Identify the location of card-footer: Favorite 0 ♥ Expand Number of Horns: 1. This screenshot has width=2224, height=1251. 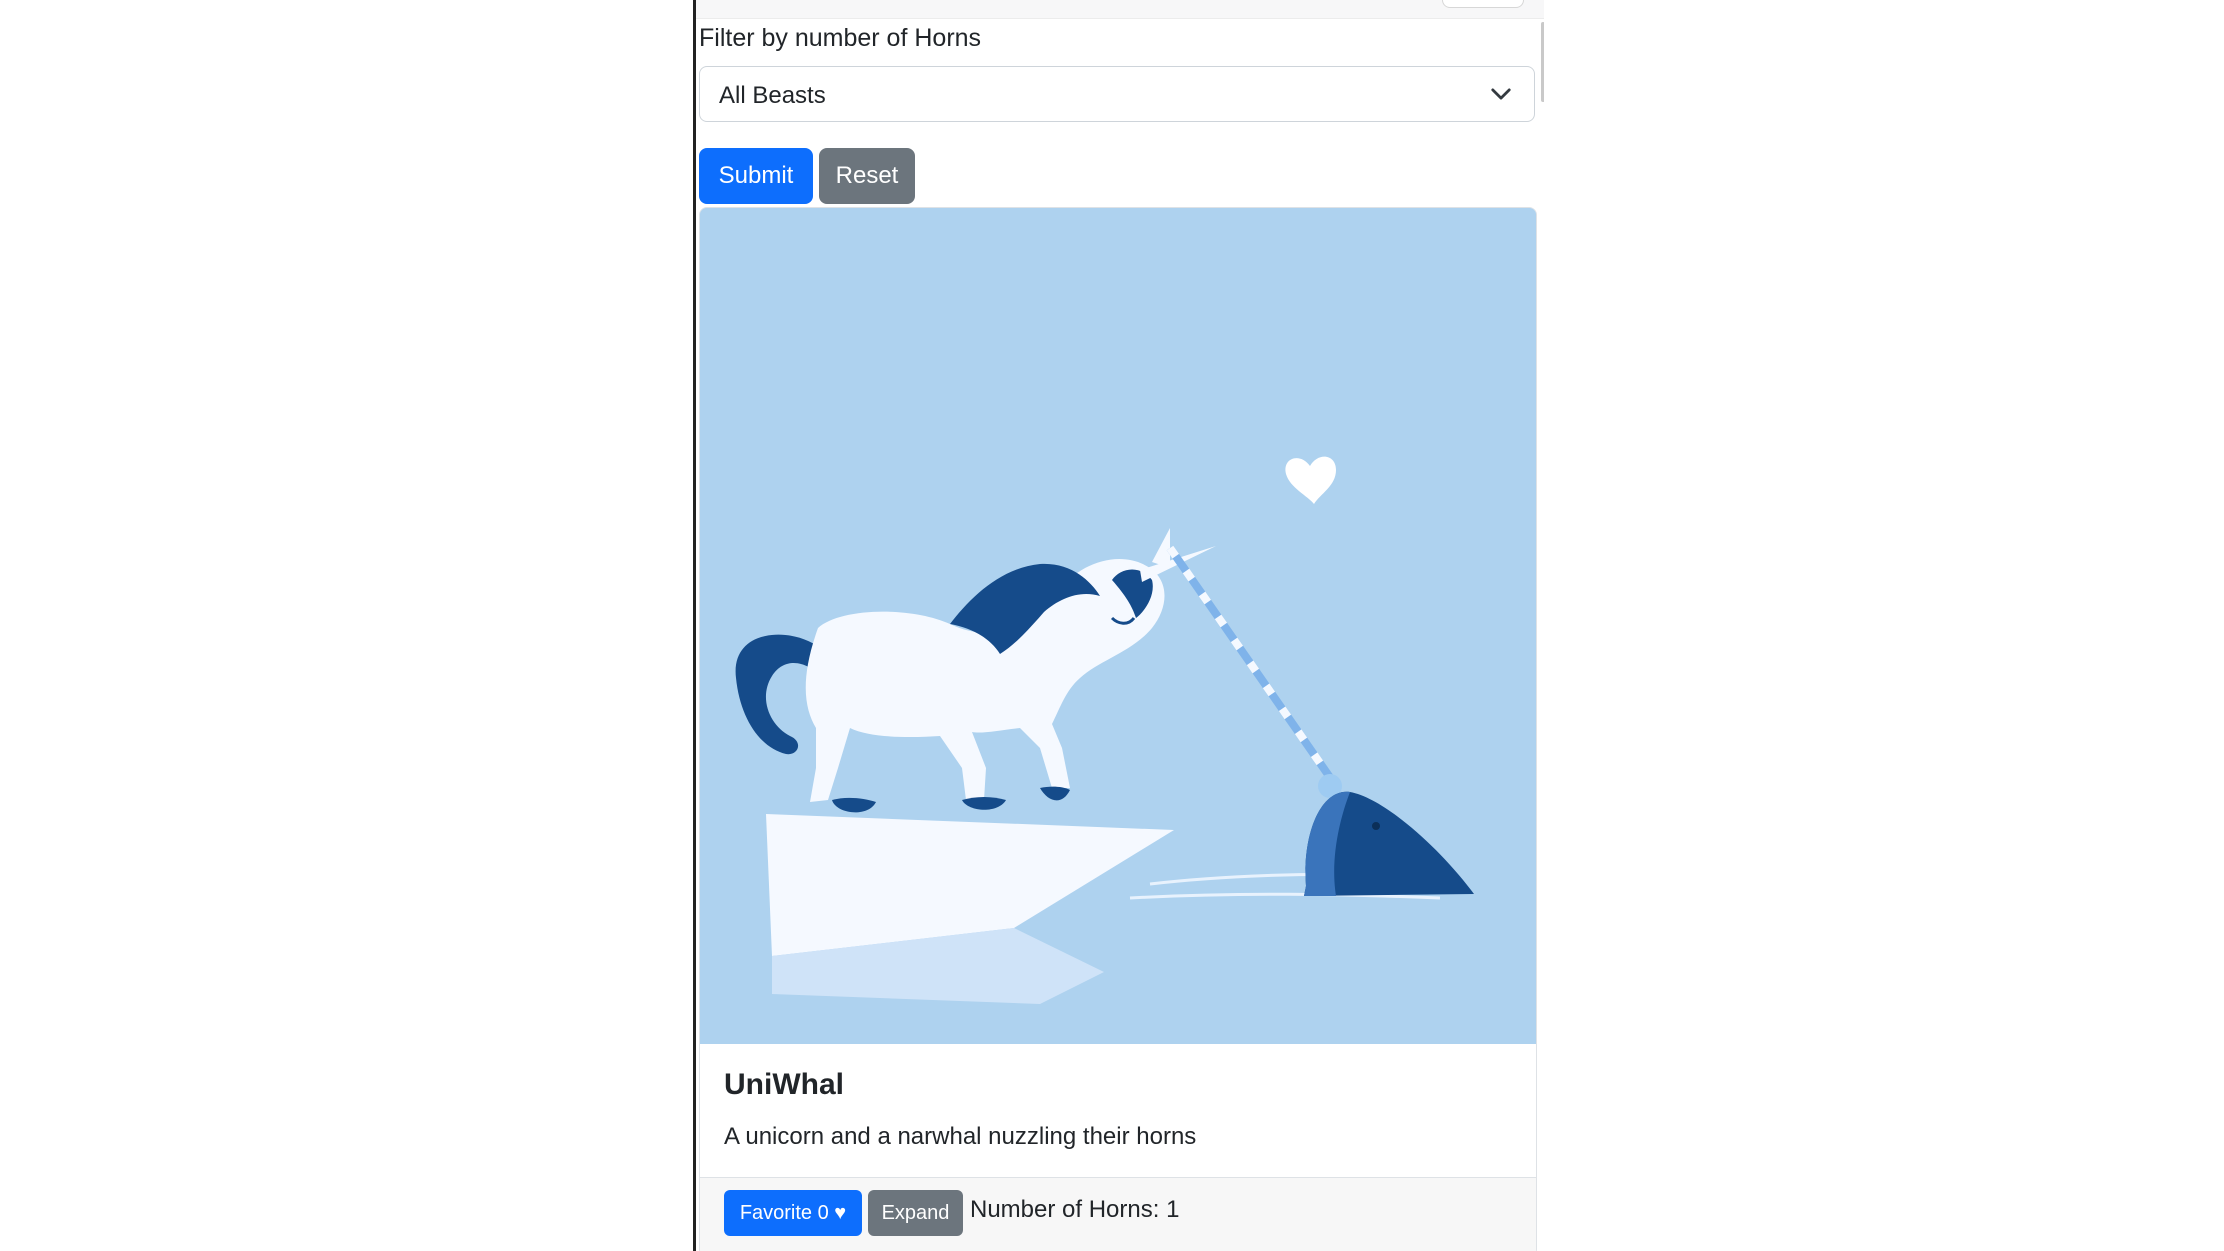
(1118, 1214).